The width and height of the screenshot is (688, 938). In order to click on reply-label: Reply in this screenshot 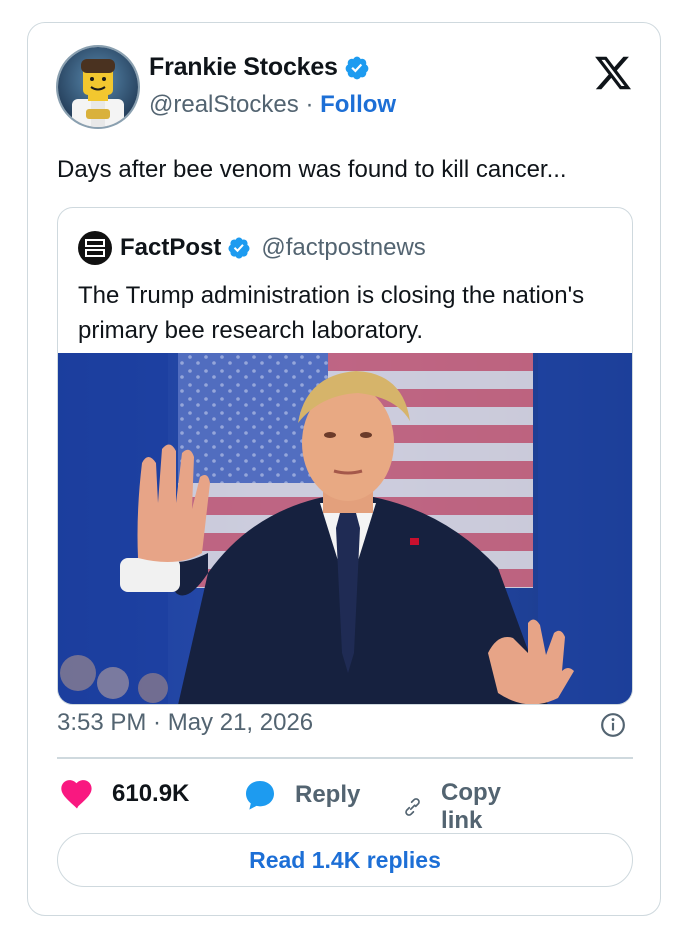, I will do `click(328, 794)`.